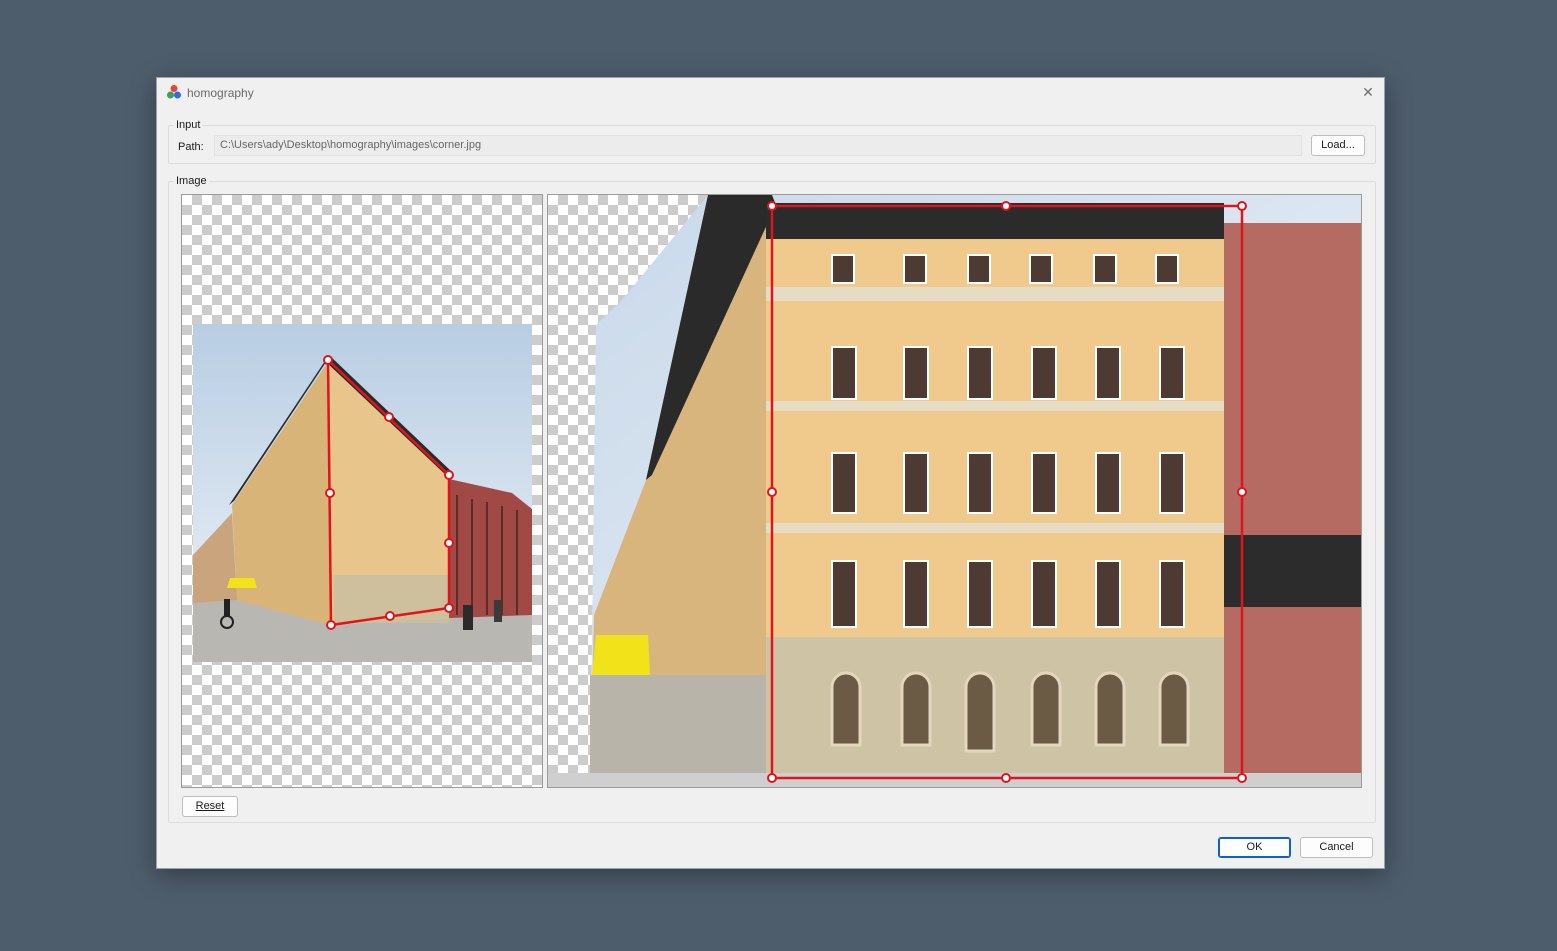  I want to click on ok-button: OK, so click(1254, 847).